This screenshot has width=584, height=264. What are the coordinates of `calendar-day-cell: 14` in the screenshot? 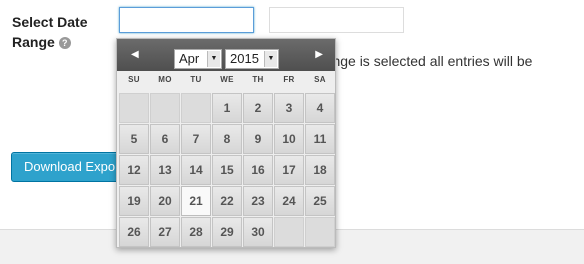 It's located at (196, 170).